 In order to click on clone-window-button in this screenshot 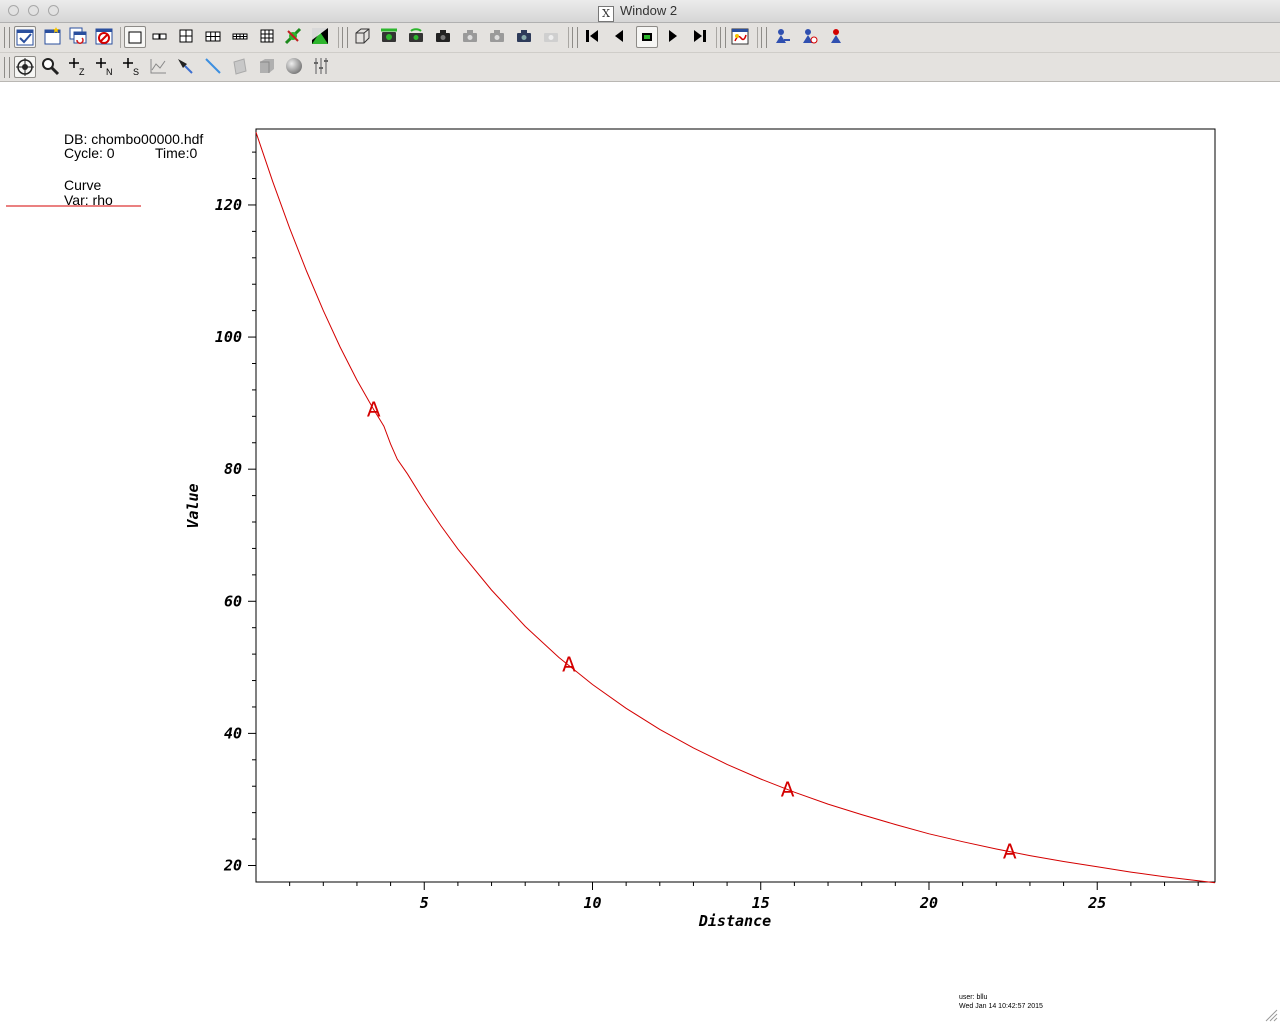, I will do `click(79, 37)`.